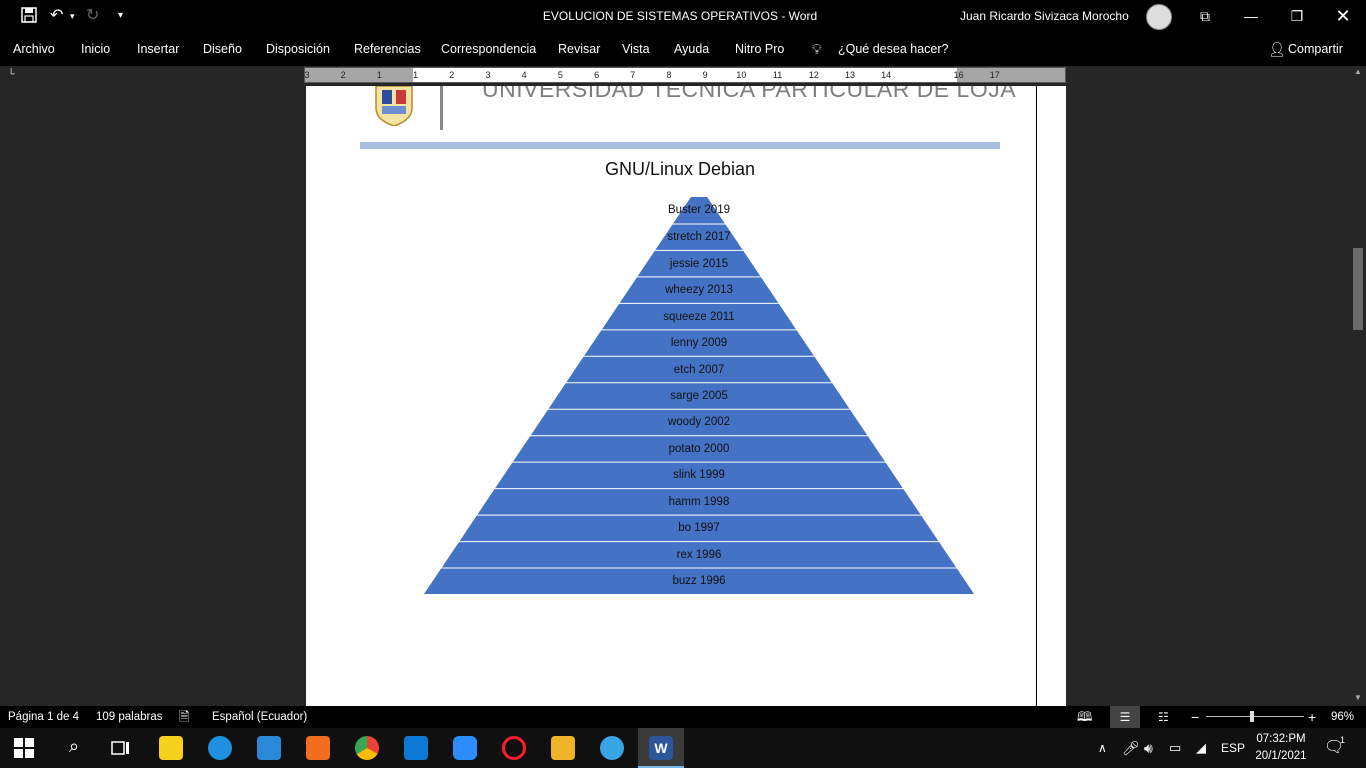 The image size is (1366, 768). Describe the element at coordinates (1175, 748) in the screenshot. I see `battery-icon: ▭` at that location.